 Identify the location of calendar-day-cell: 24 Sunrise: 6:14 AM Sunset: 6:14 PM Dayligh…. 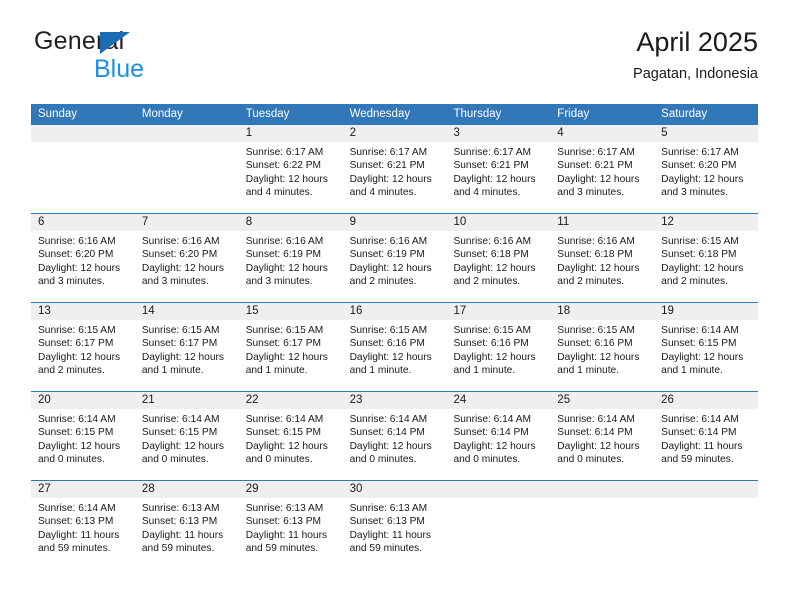
(498, 436).